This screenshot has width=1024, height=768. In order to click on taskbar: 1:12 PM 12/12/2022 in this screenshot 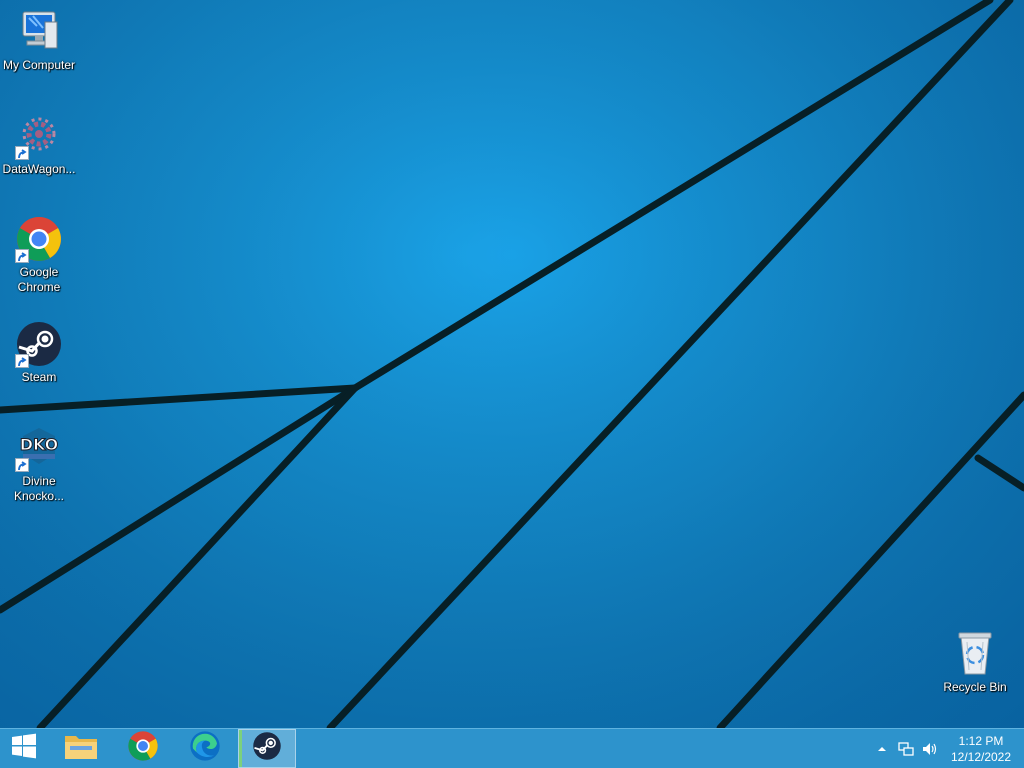, I will do `click(512, 748)`.